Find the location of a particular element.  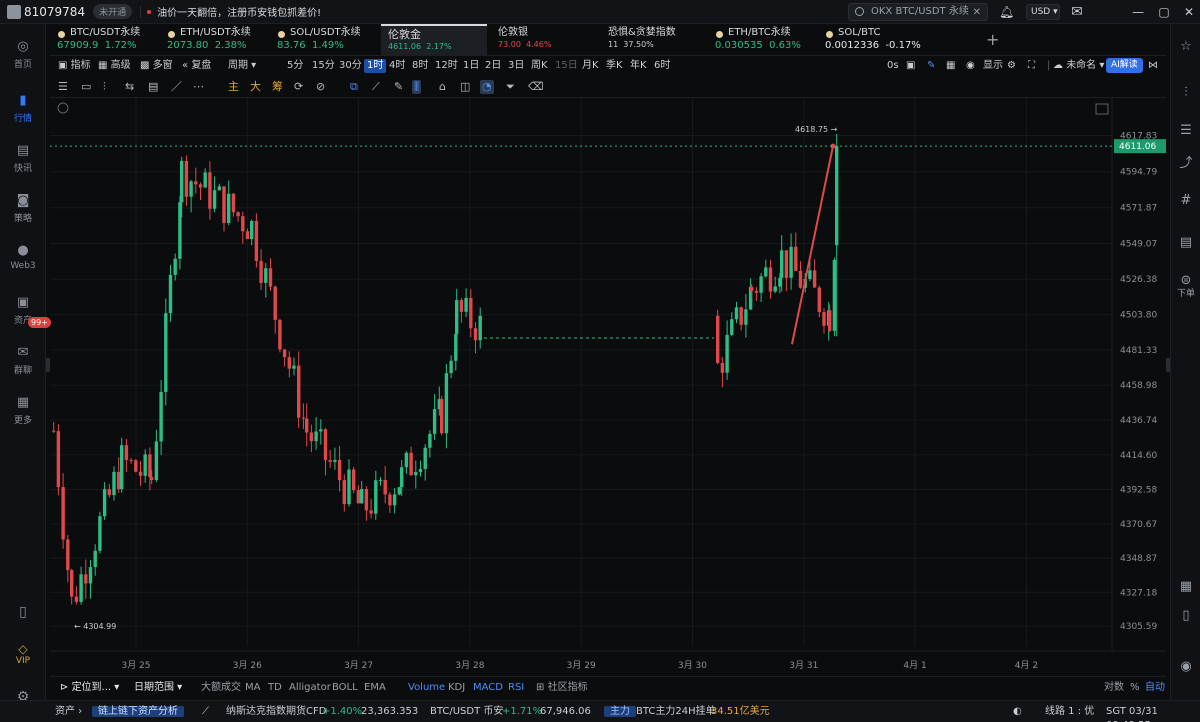

nav-markets: ▮ 行情 is located at coordinates (23, 109).